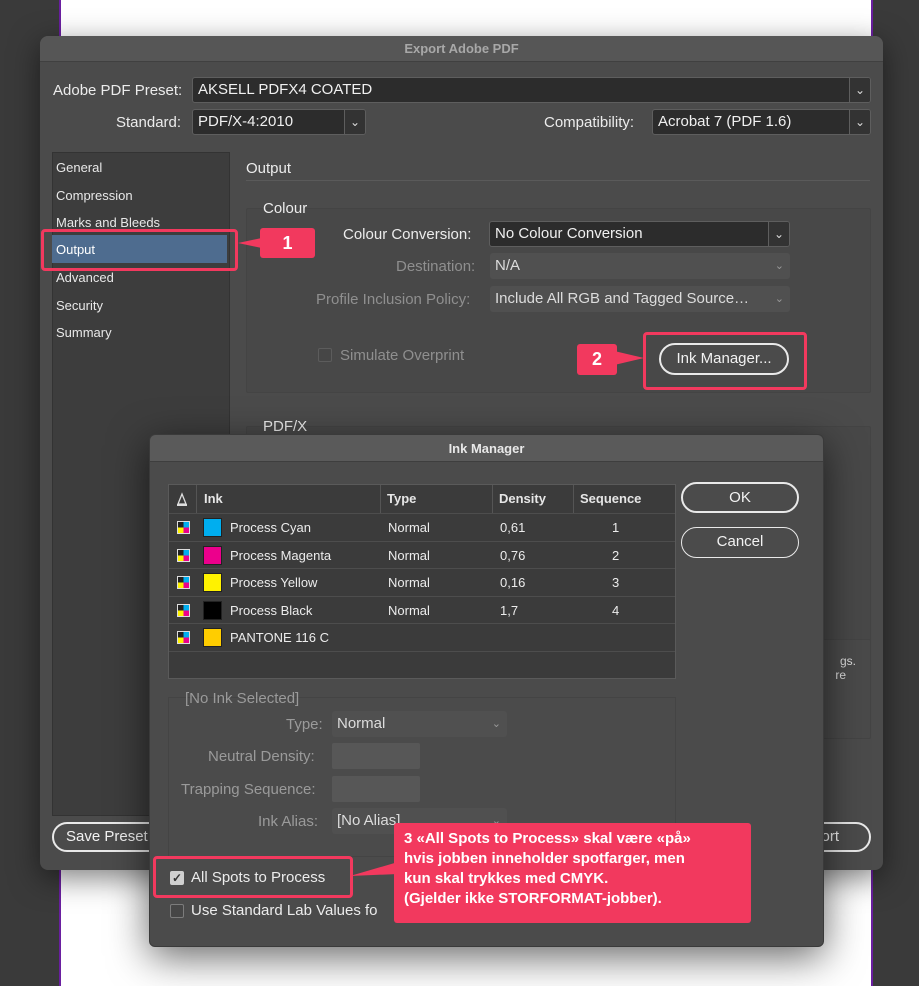 The height and width of the screenshot is (986, 919). Describe the element at coordinates (419, 724) in the screenshot. I see `type-dropdown: Normal ⌄` at that location.